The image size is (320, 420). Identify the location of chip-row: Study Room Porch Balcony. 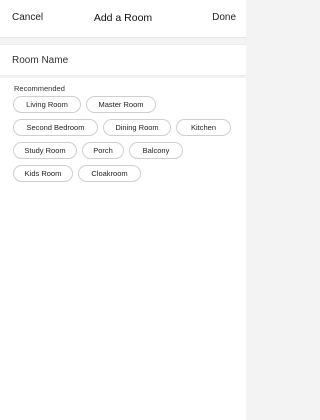
(125, 150).